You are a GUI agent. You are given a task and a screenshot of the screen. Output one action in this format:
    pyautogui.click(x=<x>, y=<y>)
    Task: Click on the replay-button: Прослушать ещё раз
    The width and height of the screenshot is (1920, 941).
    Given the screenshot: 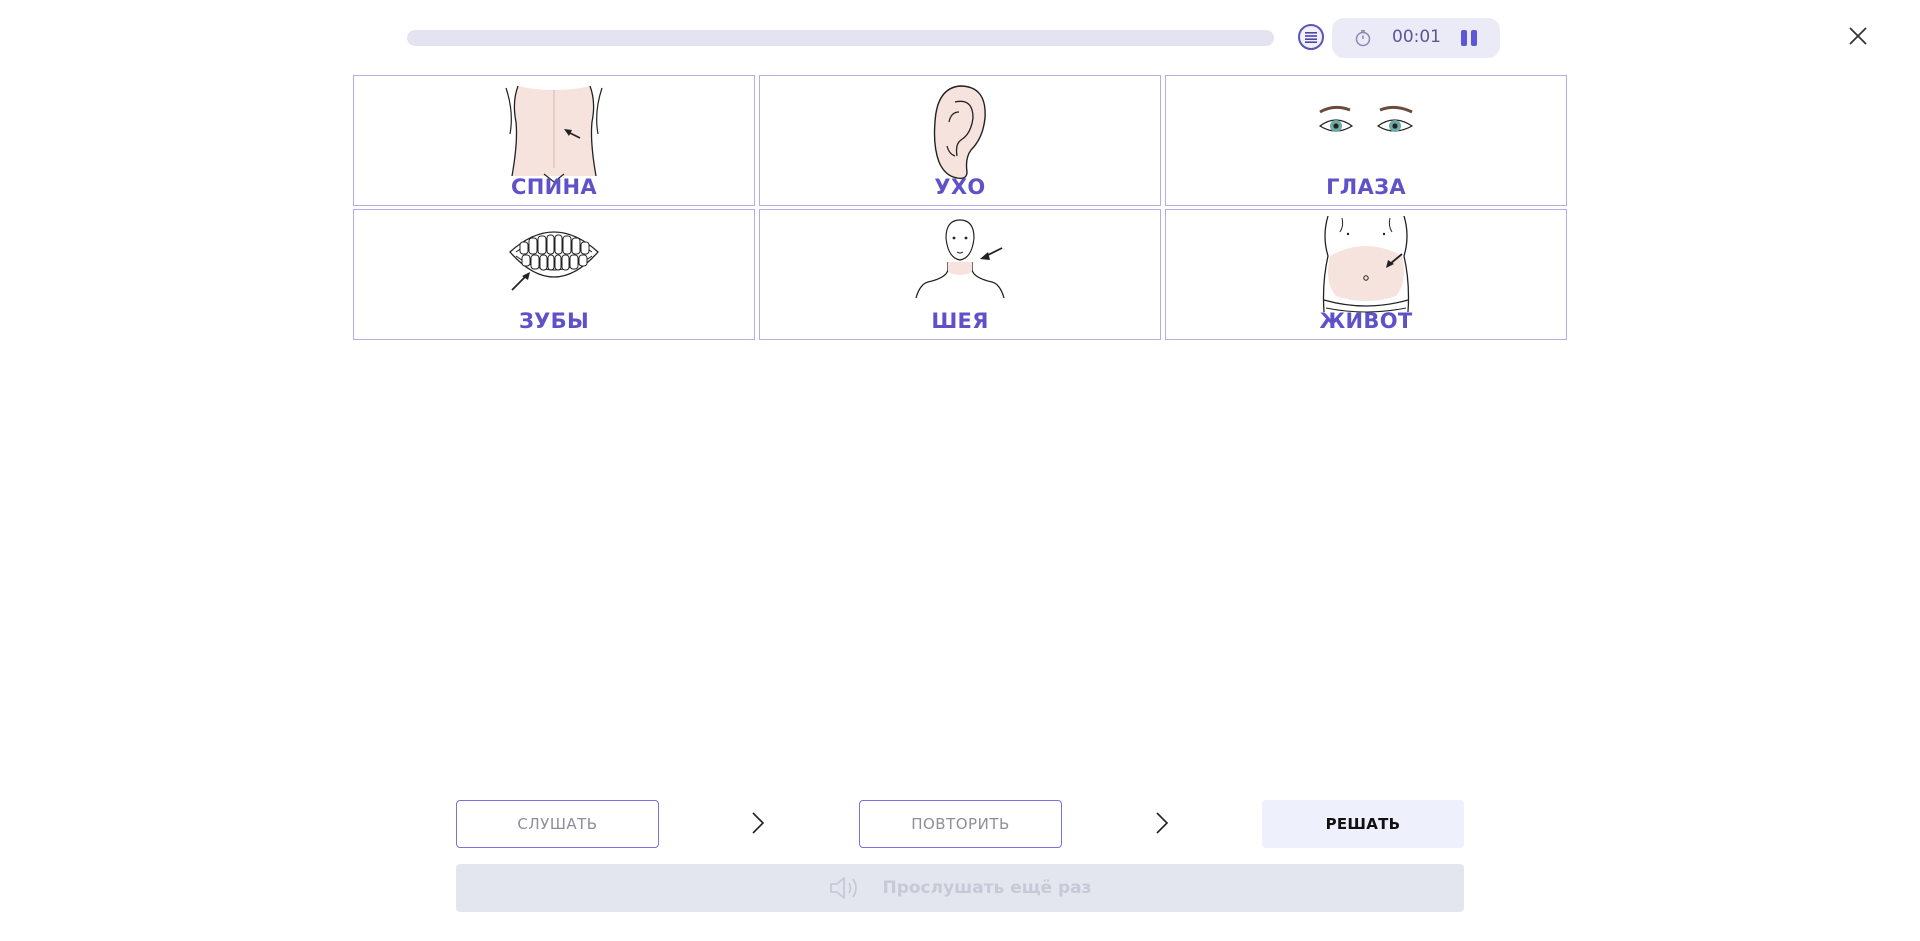 What is the action you would take?
    pyautogui.click(x=960, y=888)
    